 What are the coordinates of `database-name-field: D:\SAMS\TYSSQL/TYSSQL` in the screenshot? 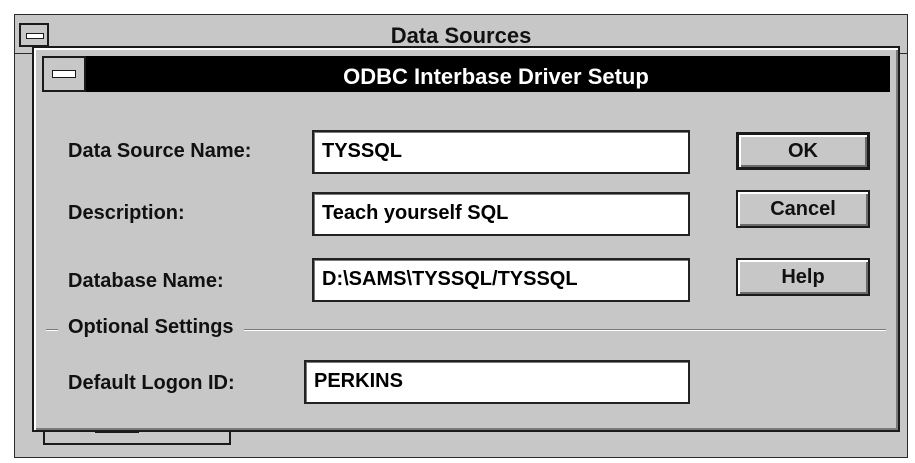 It's located at (501, 280).